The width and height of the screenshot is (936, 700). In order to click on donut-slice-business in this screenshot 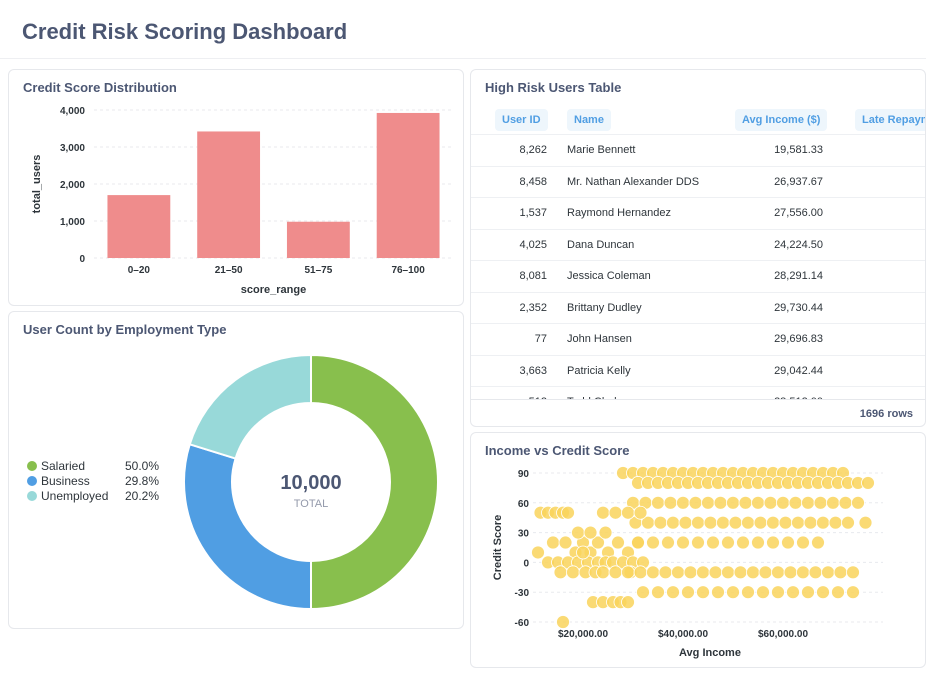, I will do `click(247, 527)`.